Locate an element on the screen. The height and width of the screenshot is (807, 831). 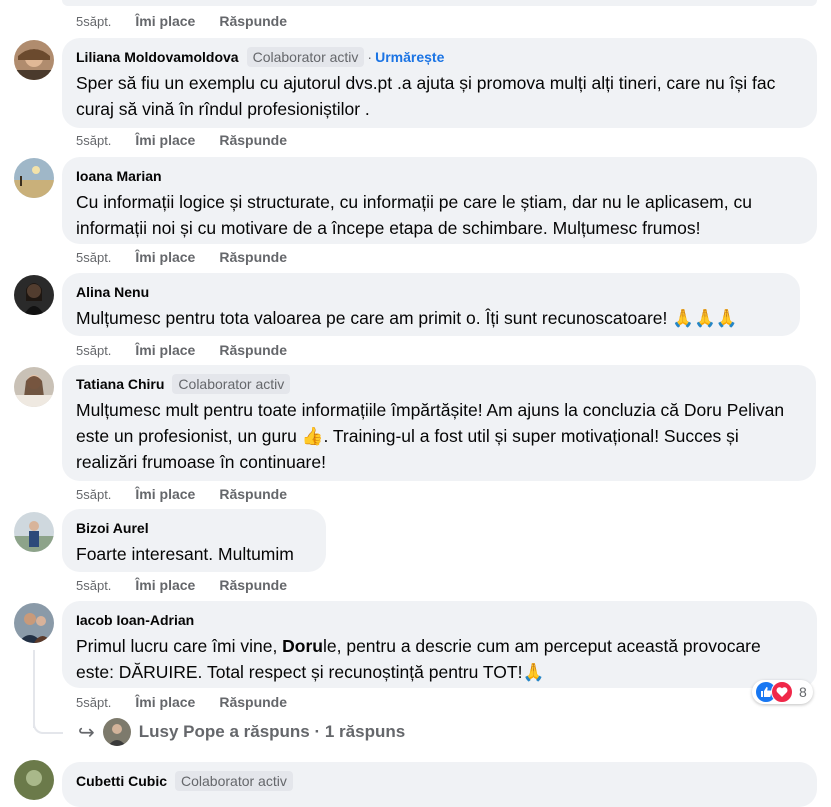
previous-comment-bubble is located at coordinates (439, 3).